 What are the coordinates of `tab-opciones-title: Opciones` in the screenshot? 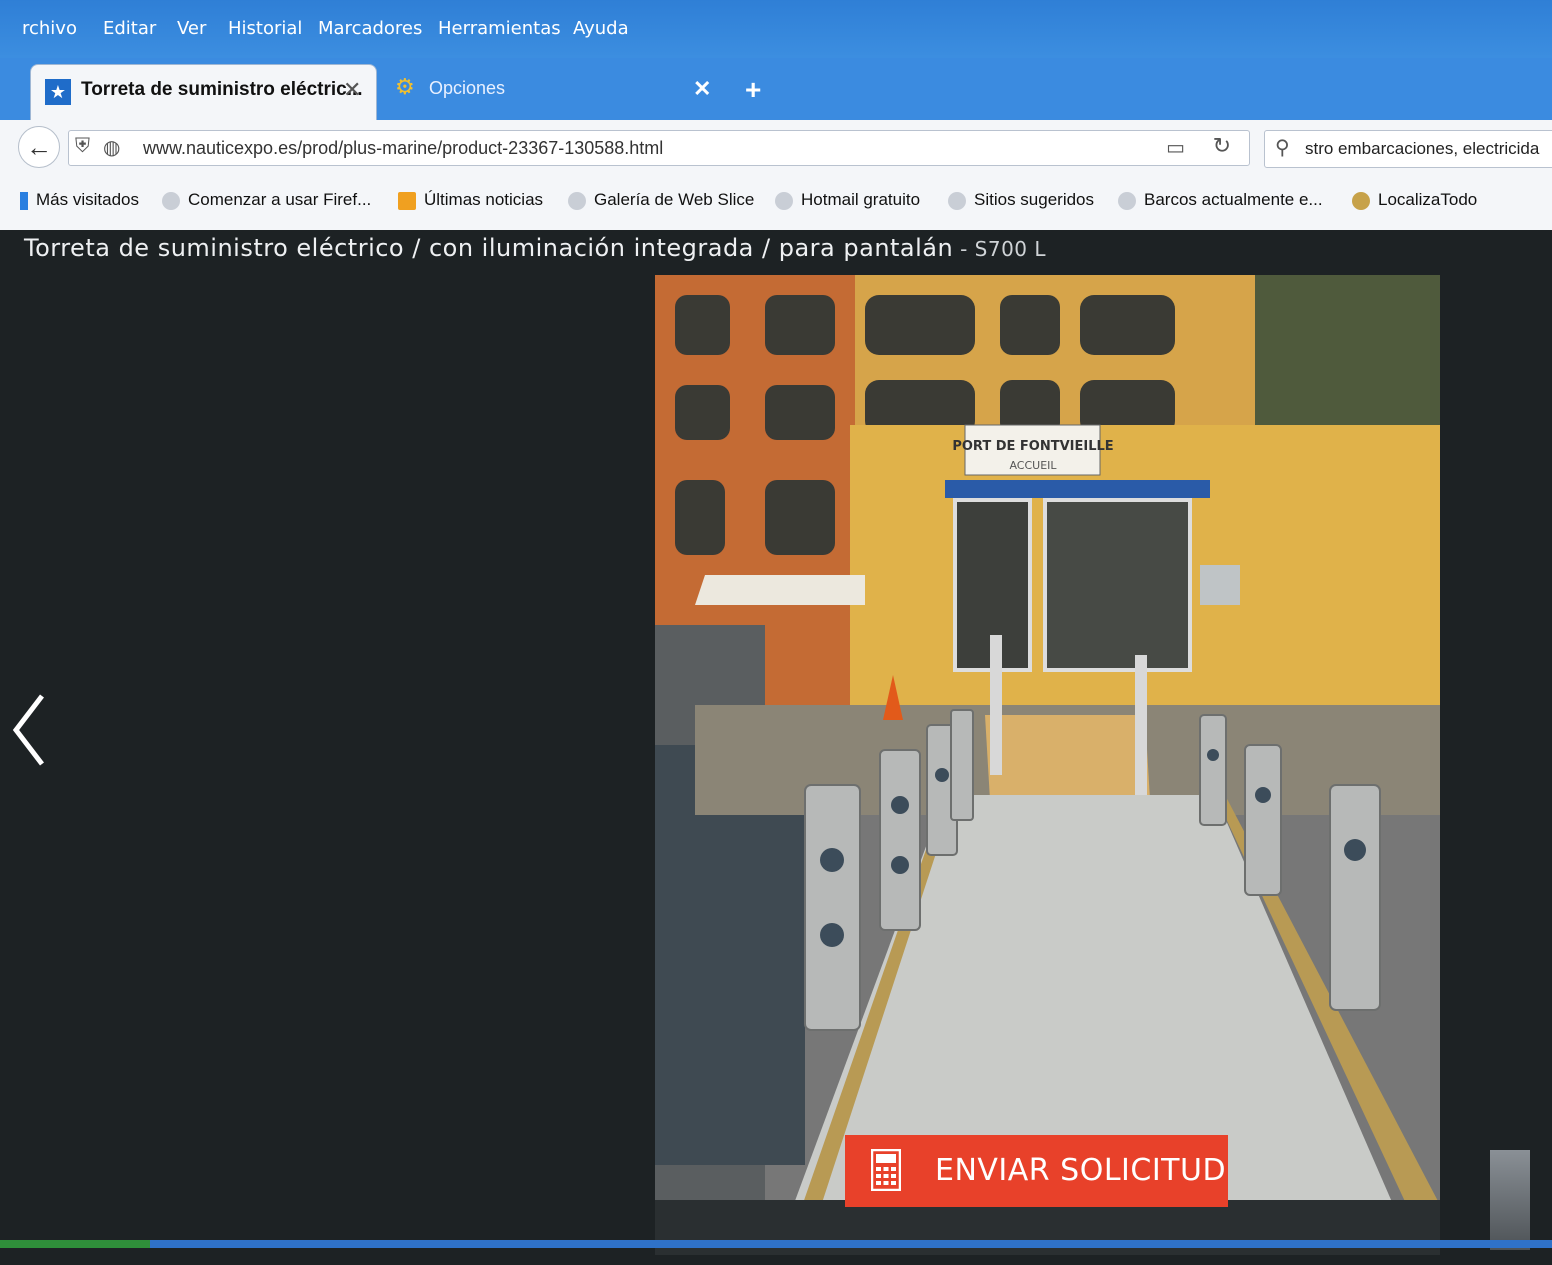 It's located at (467, 88).